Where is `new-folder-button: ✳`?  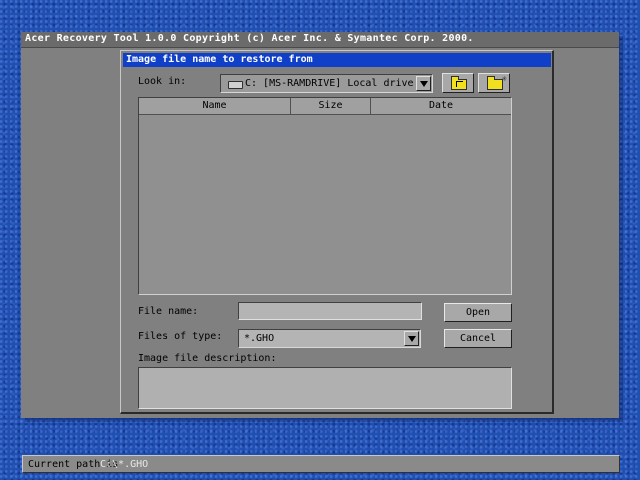 new-folder-button: ✳ is located at coordinates (494, 83).